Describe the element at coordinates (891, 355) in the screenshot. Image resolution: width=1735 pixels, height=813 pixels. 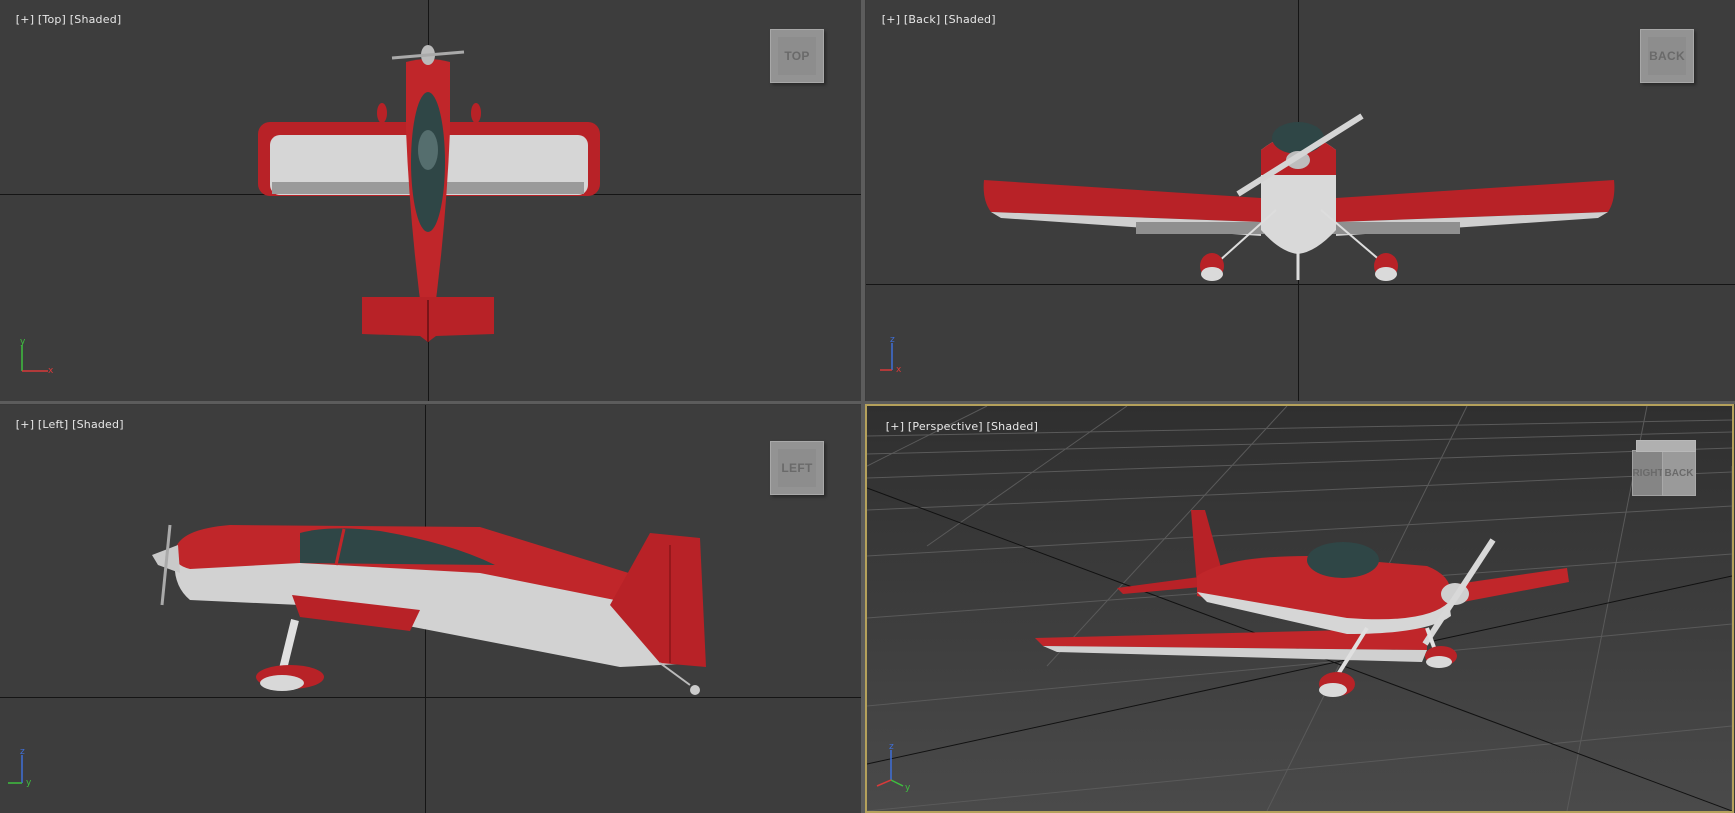
I see `axis-tripod-icon: z x` at that location.